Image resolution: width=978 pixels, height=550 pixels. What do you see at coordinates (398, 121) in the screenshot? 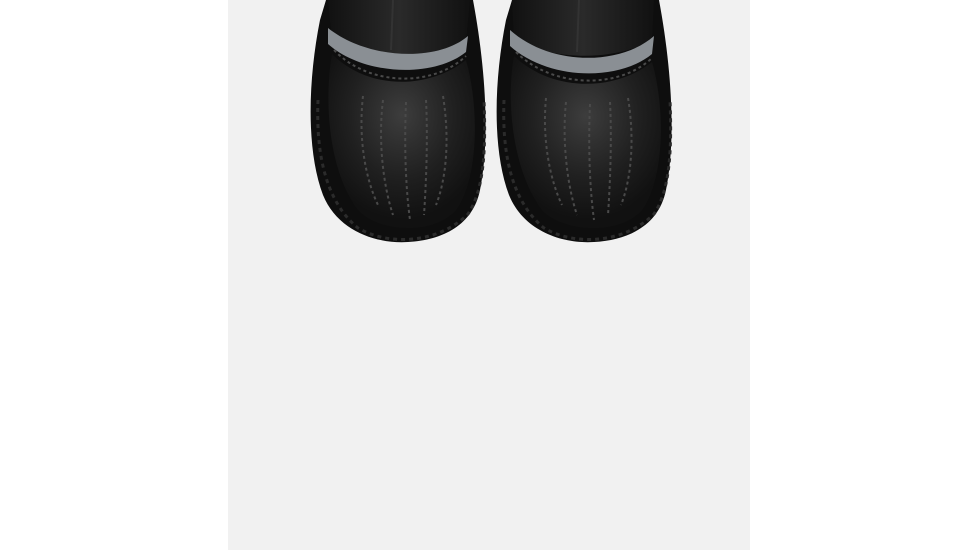
I see `left-boot` at bounding box center [398, 121].